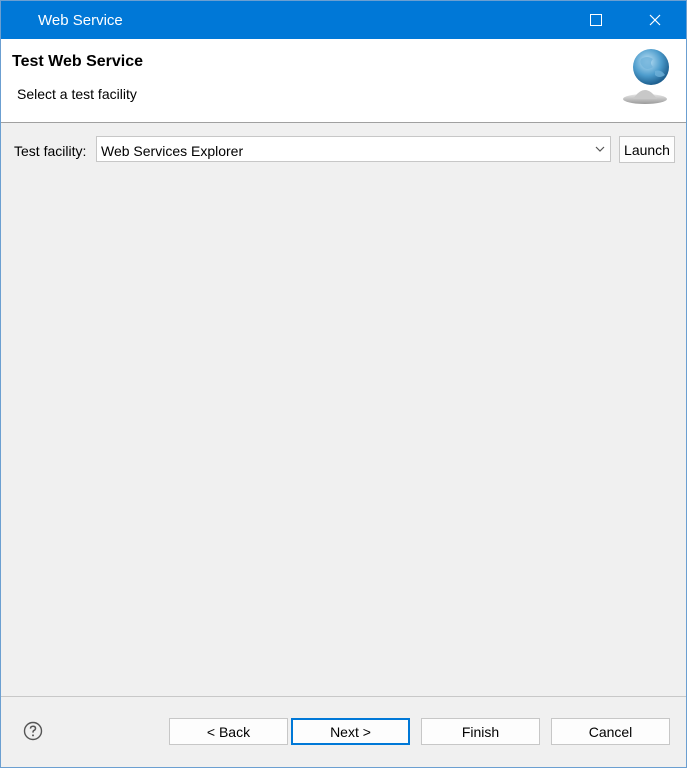 The image size is (687, 768). I want to click on back-button: < Back, so click(228, 731).